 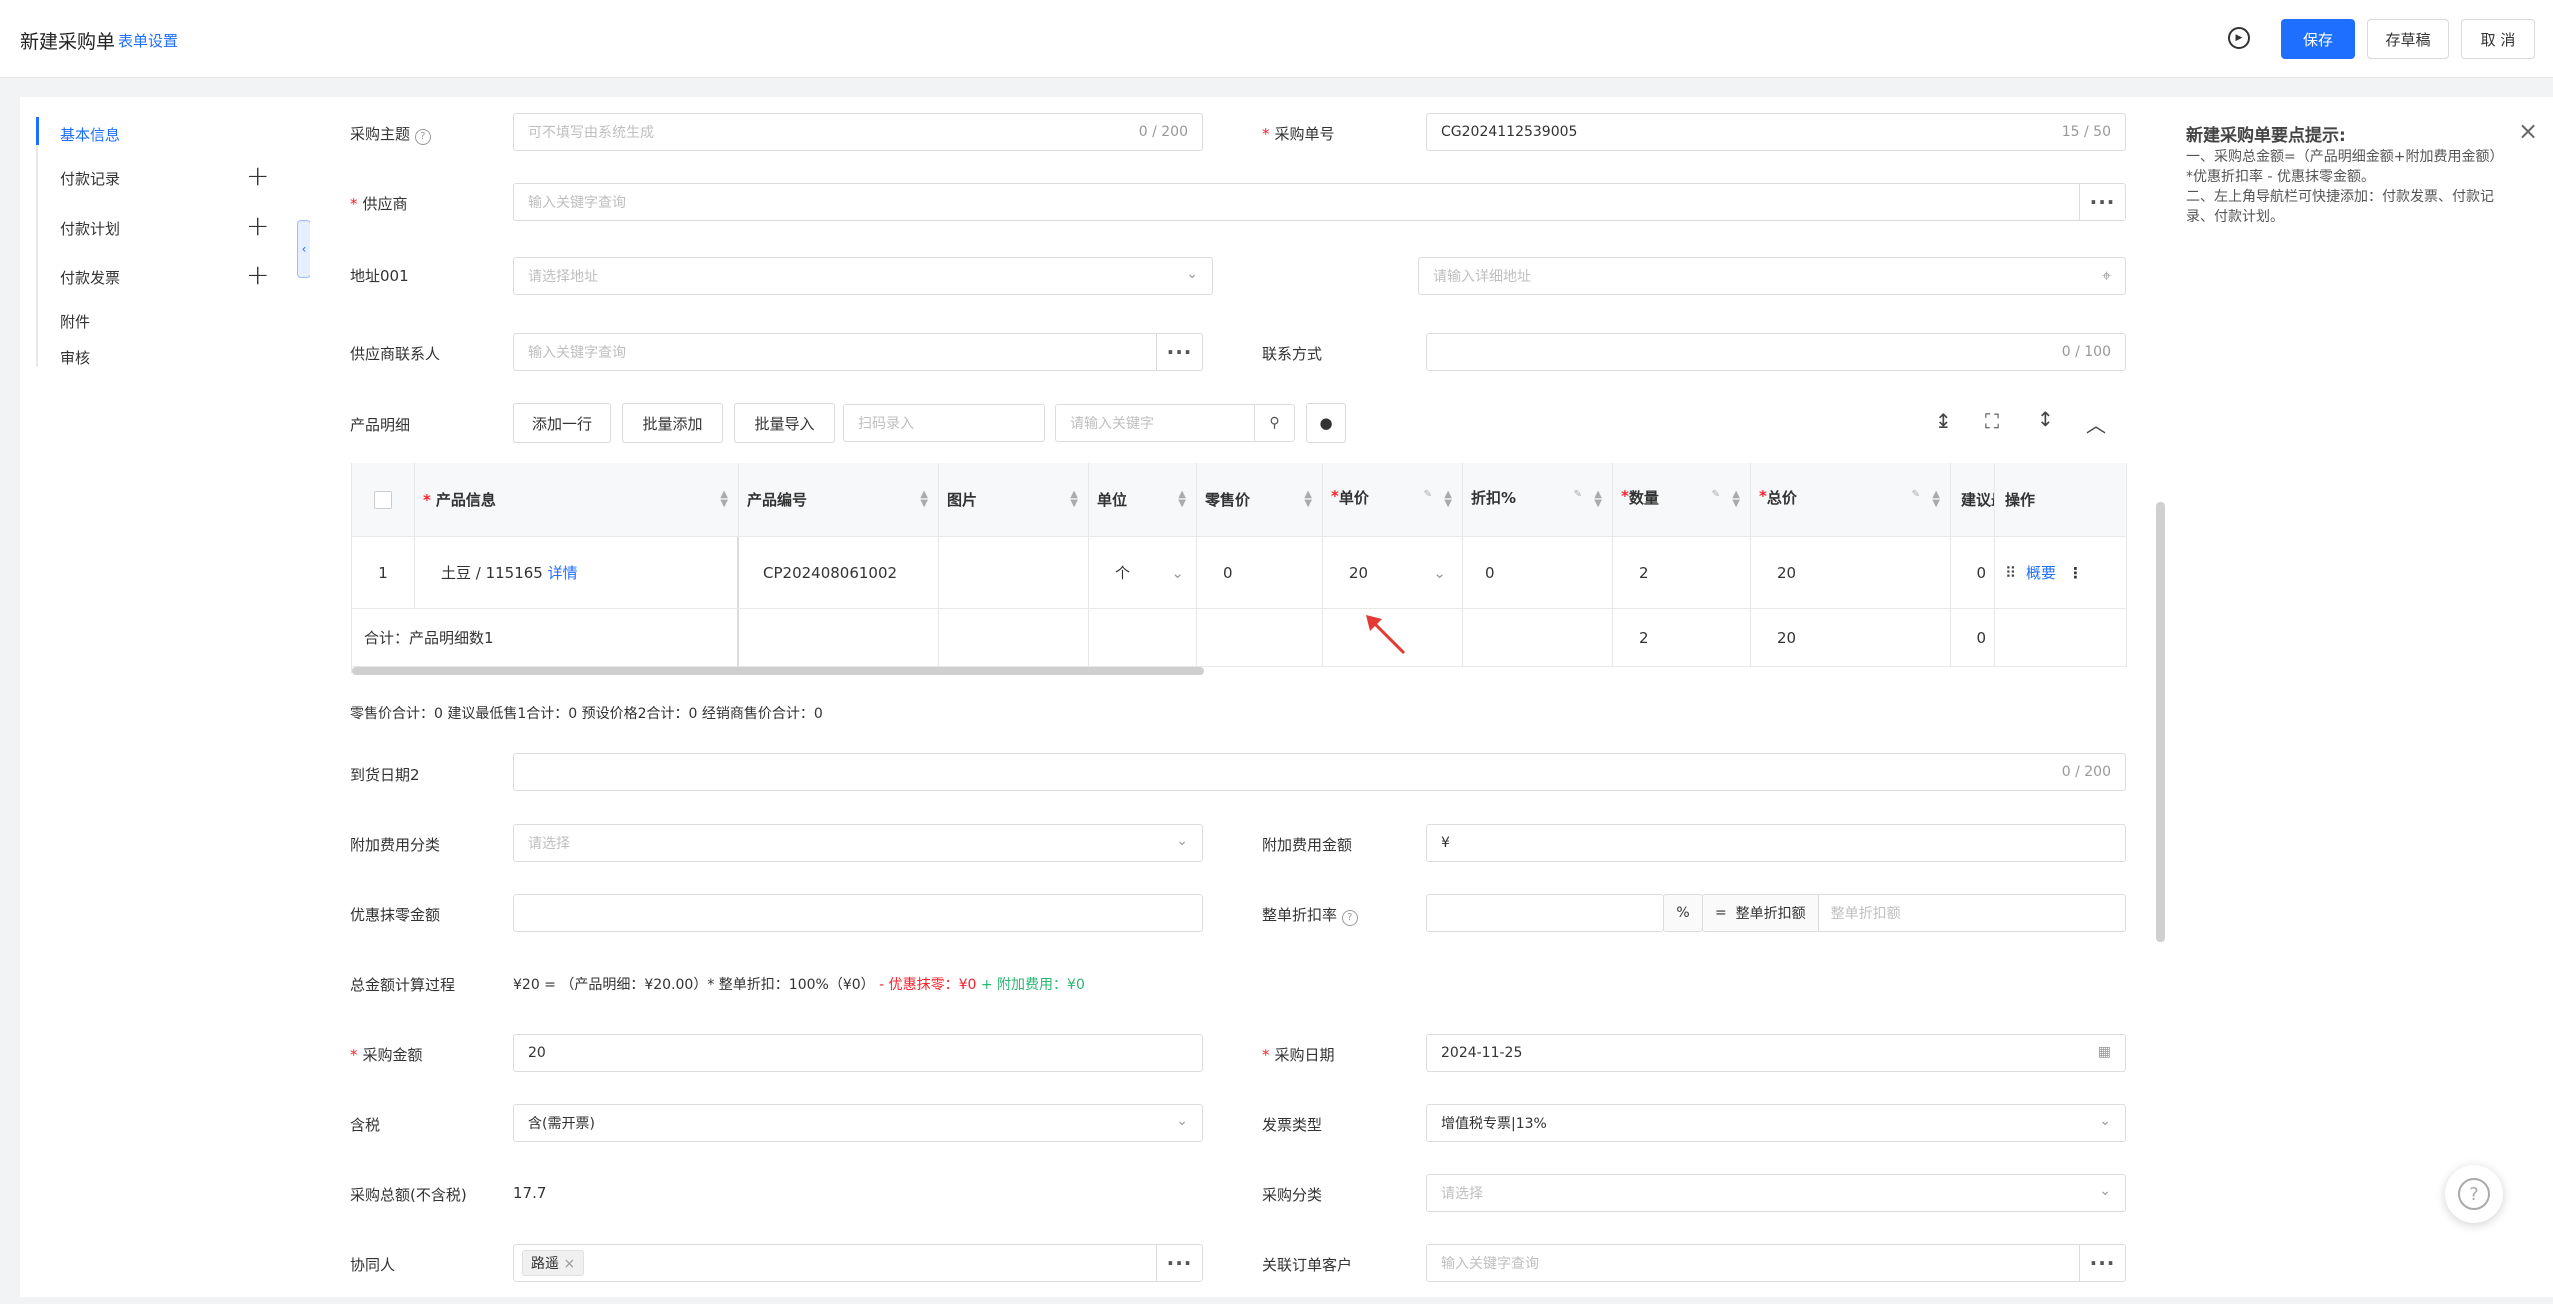 What do you see at coordinates (2318, 39) in the screenshot?
I see `save-button: 保存` at bounding box center [2318, 39].